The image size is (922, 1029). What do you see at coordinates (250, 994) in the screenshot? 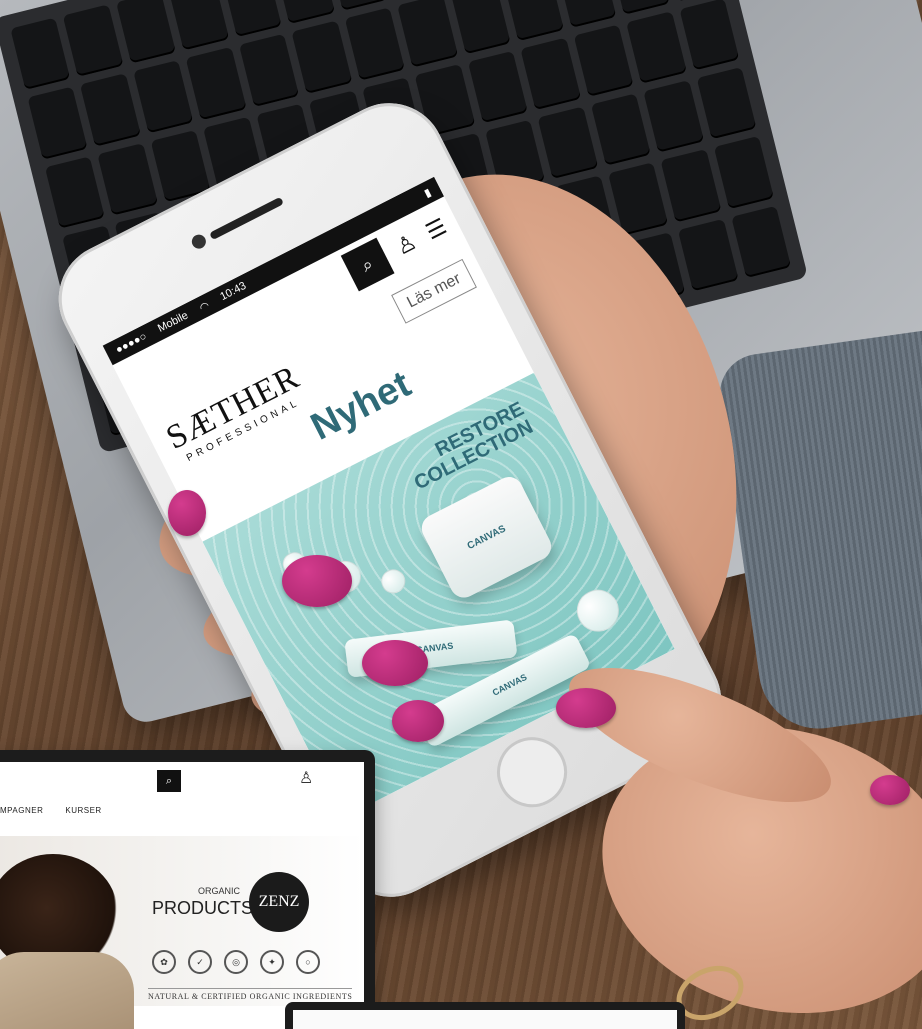
I see `tagline: NATURAL & CERTIFIED ORGANIC INGREDIENTS` at bounding box center [250, 994].